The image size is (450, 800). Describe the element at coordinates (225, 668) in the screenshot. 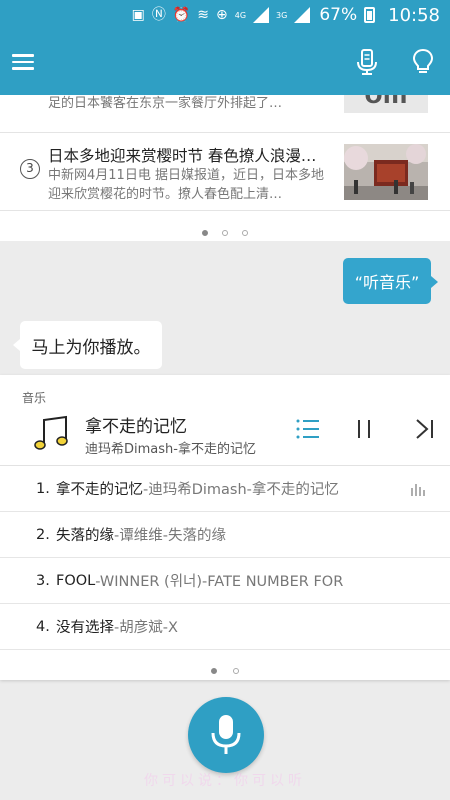

I see `music-pager` at that location.